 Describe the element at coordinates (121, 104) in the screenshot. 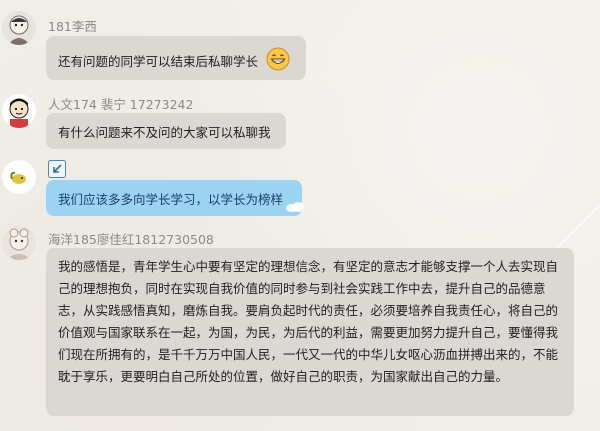

I see `sender-name: 人文174 裴宁 17273242` at that location.